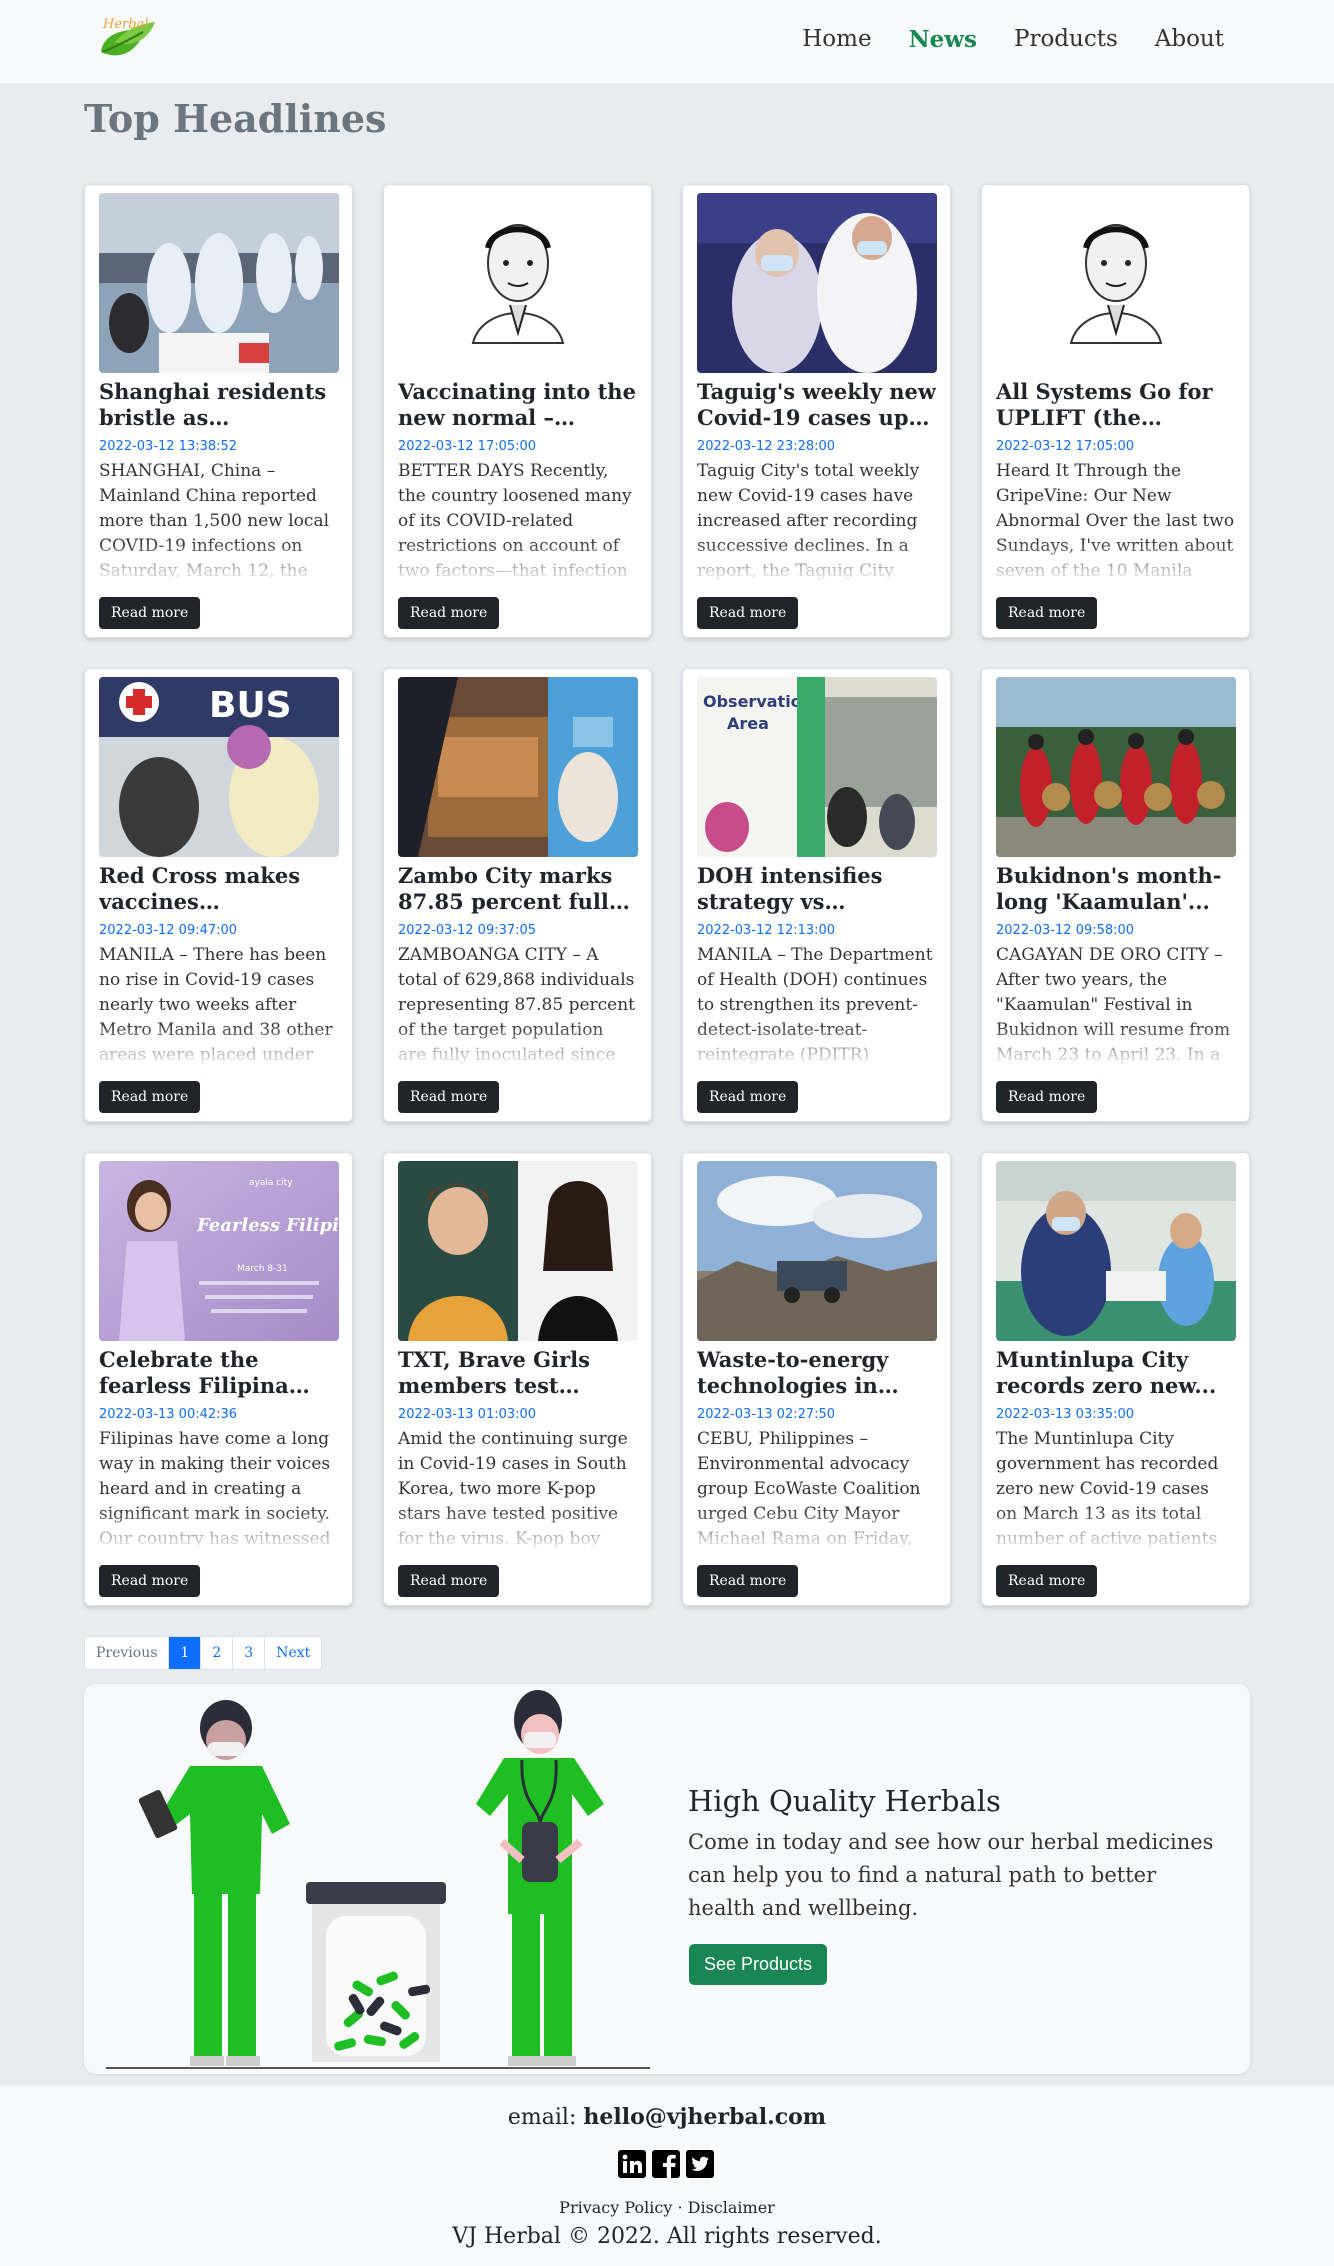 The height and width of the screenshot is (2266, 1334). Describe the element at coordinates (758, 701) in the screenshot. I see `svg-text: Observation` at that location.